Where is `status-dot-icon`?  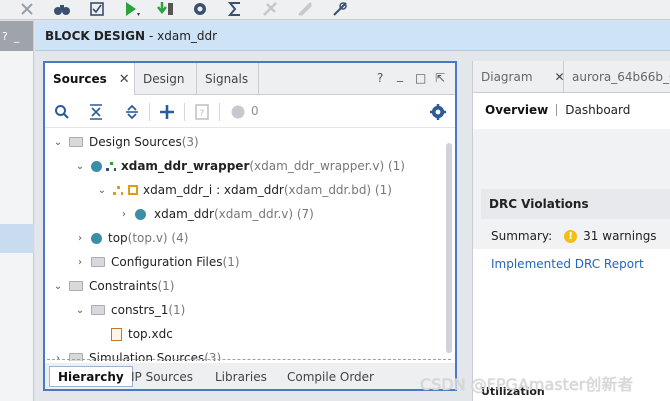
status-dot-icon is located at coordinates (238, 112).